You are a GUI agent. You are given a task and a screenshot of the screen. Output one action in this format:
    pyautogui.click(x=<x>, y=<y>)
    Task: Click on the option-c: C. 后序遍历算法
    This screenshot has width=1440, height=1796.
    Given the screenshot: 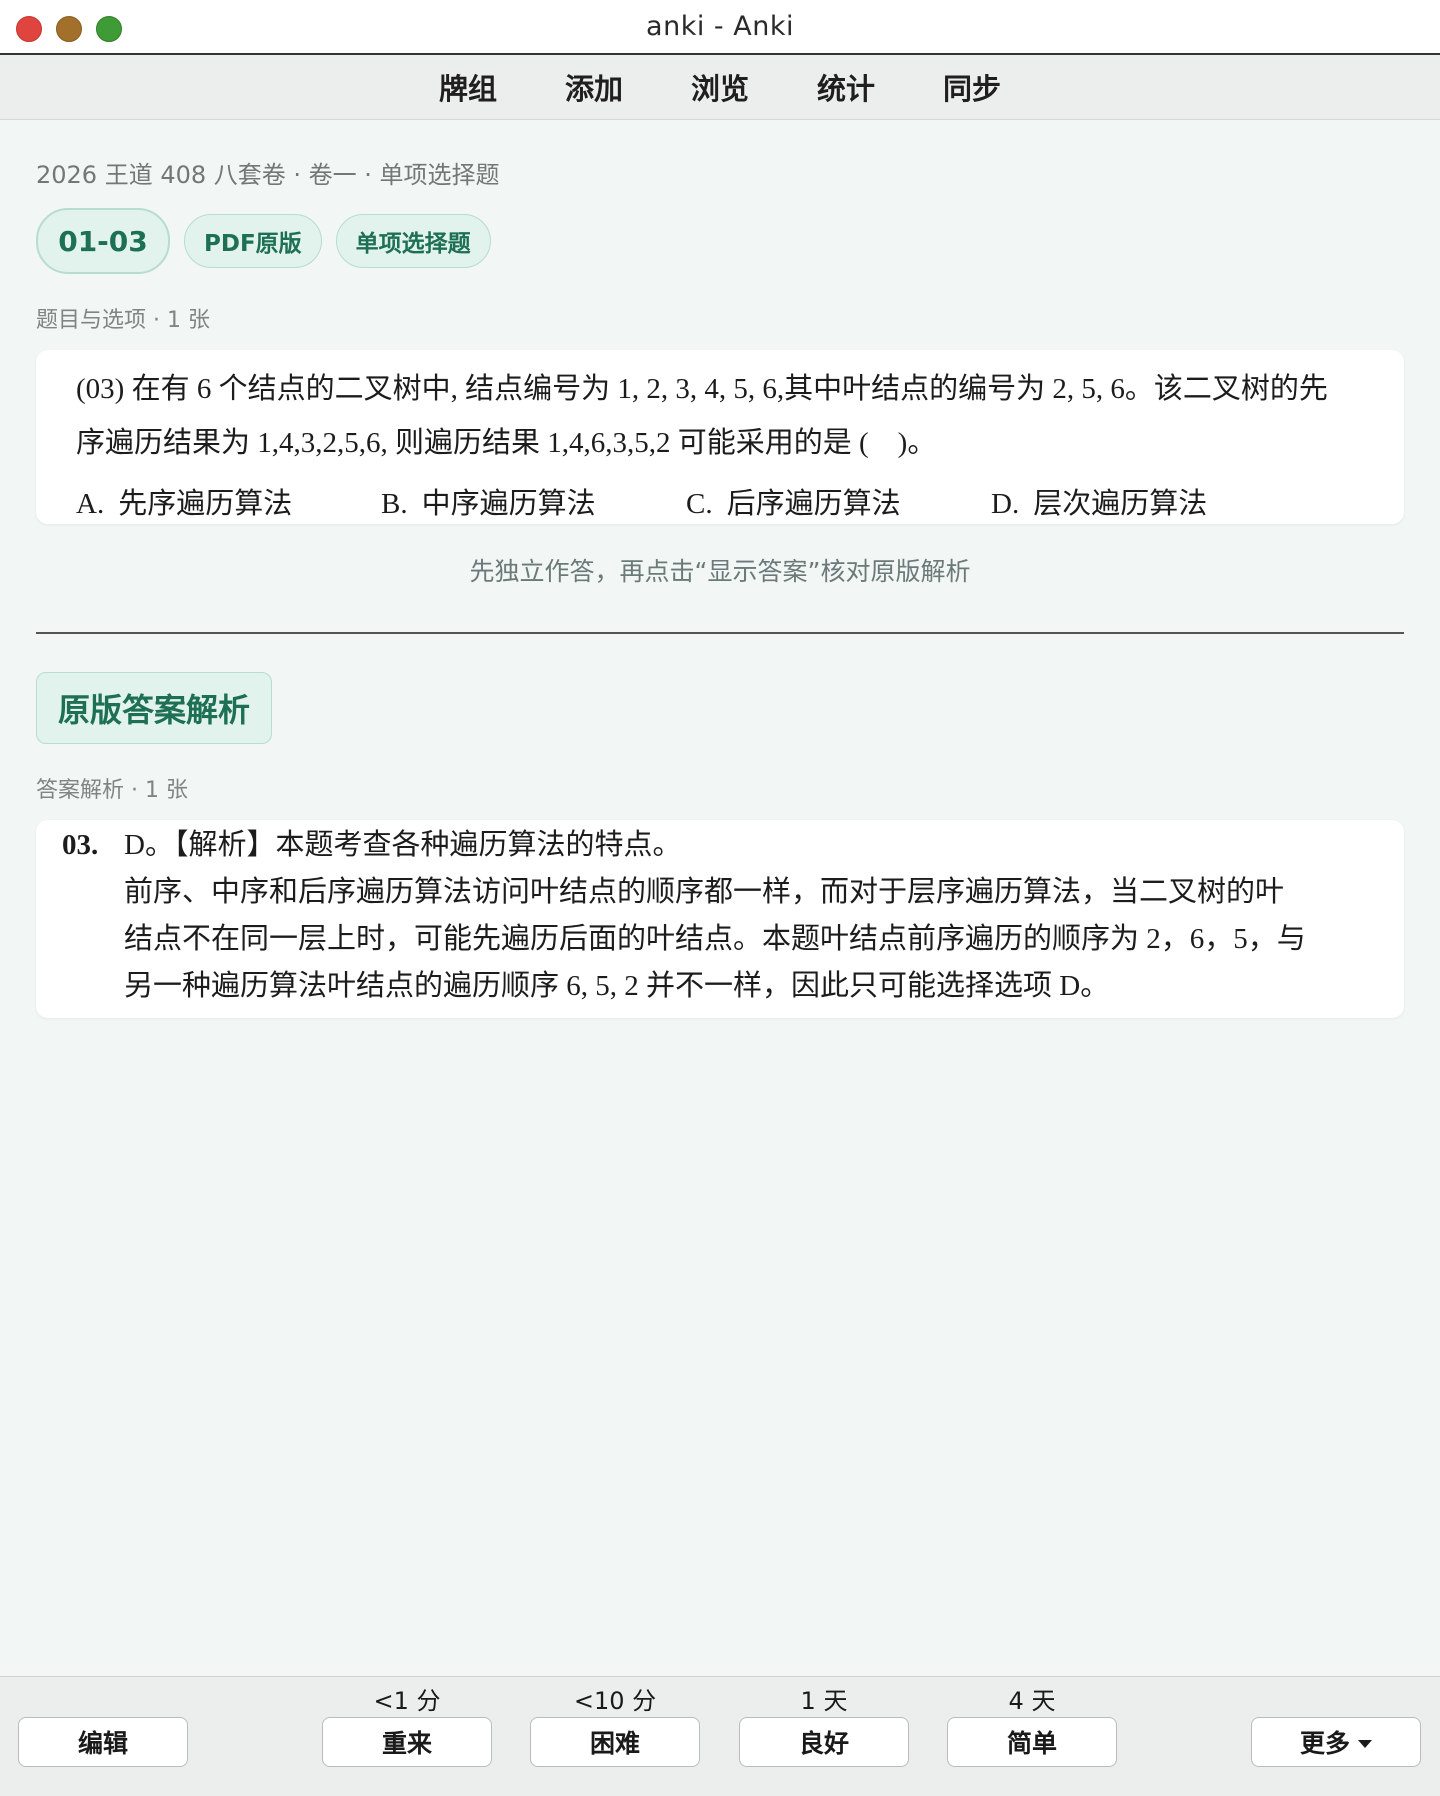 What is the action you would take?
    pyautogui.click(x=838, y=501)
    